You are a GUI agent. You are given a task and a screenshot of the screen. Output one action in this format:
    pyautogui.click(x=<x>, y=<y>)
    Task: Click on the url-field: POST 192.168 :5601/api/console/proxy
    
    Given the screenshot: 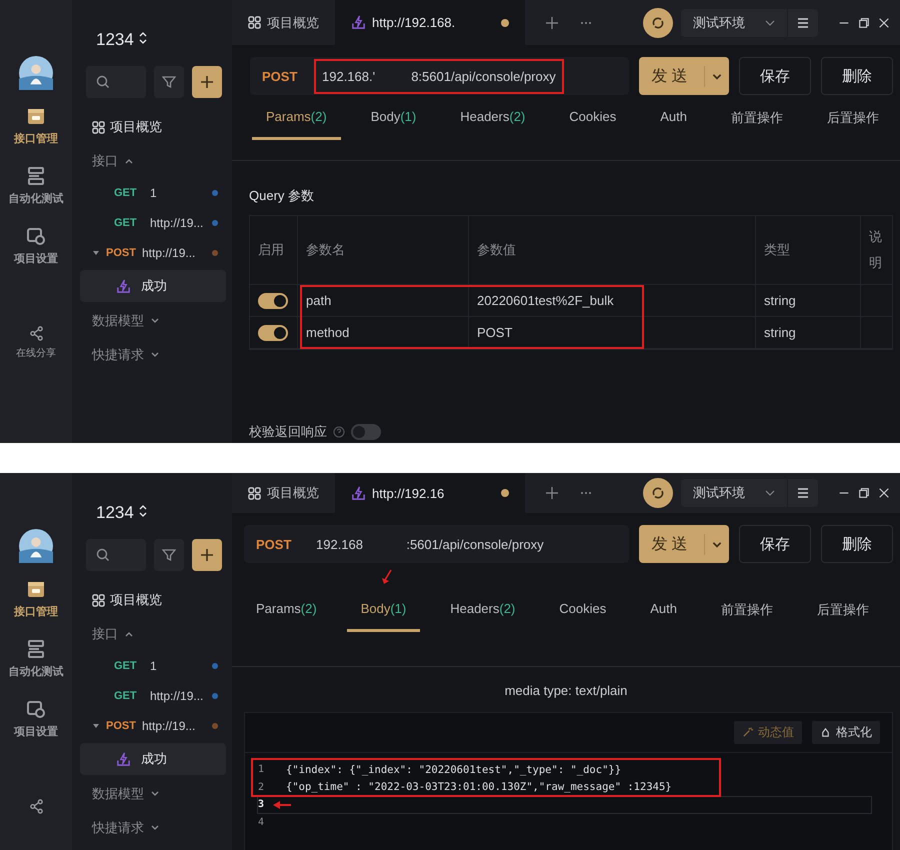 What is the action you would take?
    pyautogui.click(x=436, y=544)
    